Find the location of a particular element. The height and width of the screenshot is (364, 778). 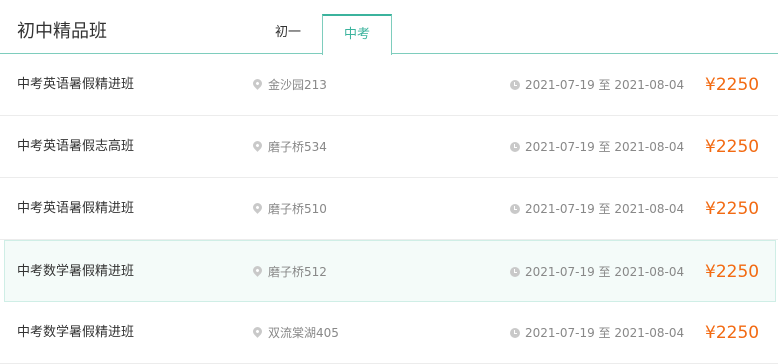

course-location-text: 磨子桥512 is located at coordinates (297, 272).